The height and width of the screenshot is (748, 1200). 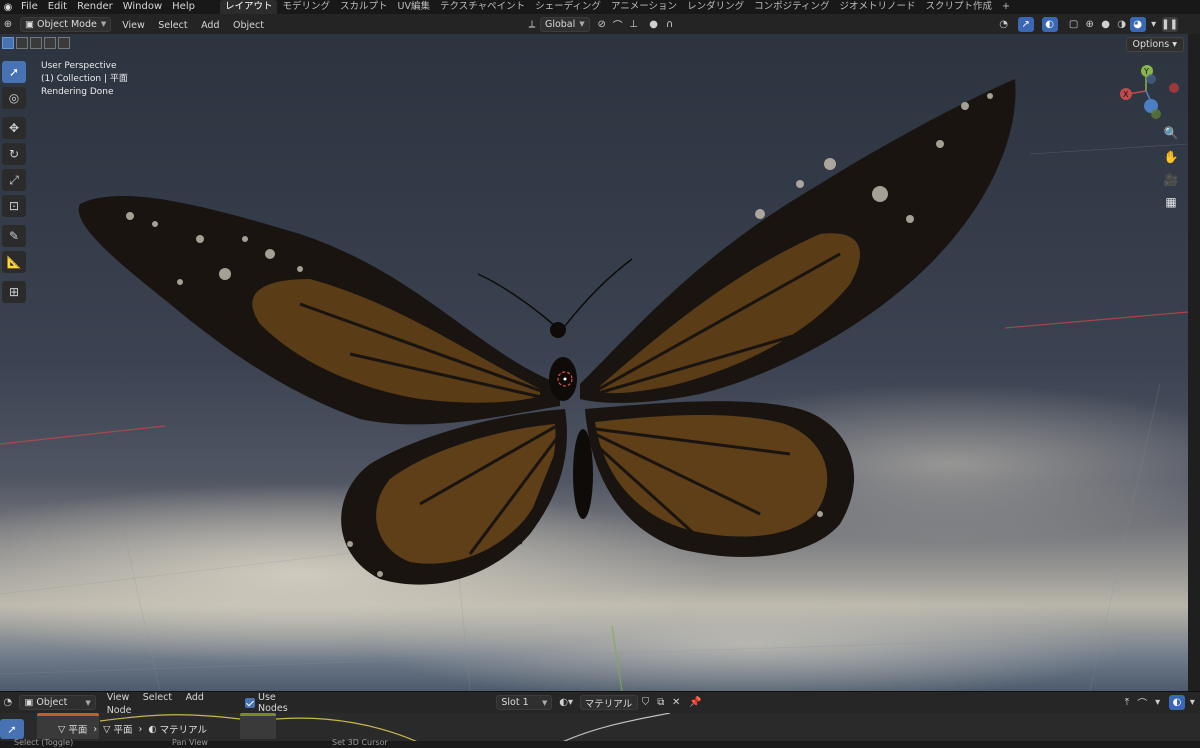 I want to click on pause-render-icon: ❚❚, so click(x=1169, y=24).